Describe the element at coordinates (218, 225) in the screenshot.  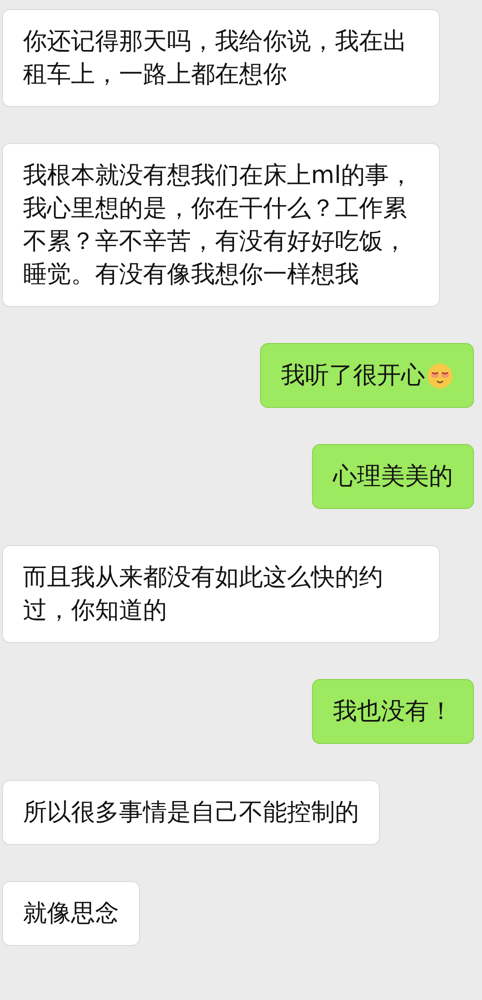
I see `message-text: 我根本就没有想我们在床上ml的事，我心里想的是，你在干什么？工作累不累？辛不辛苦，有没有好好吃饭，睡觉。有没有像我想你一样想我` at that location.